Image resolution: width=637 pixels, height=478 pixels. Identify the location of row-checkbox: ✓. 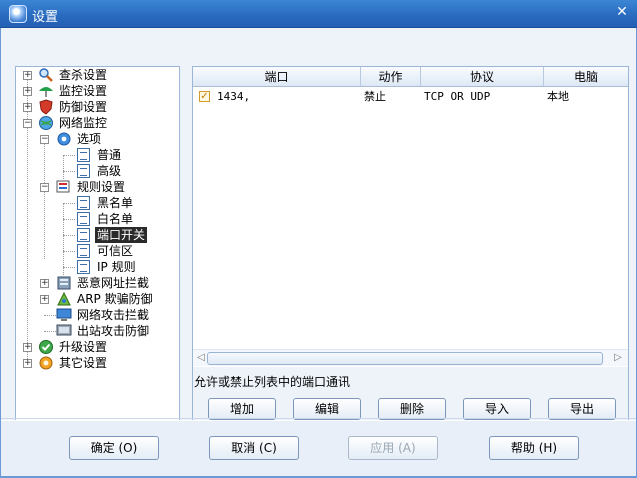
(204, 96).